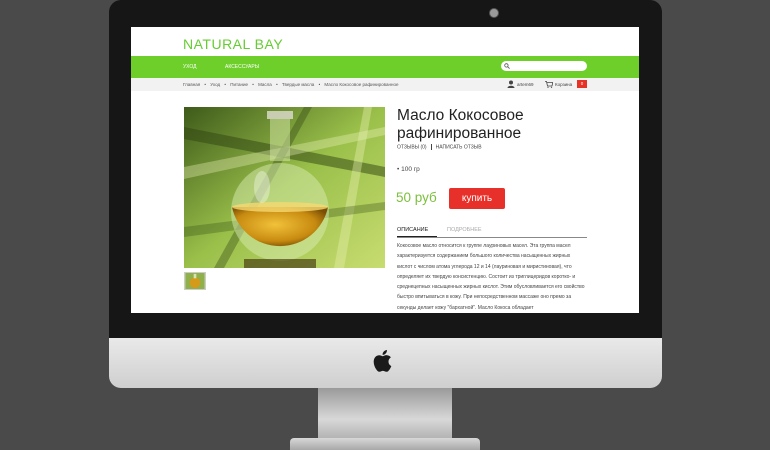 Image resolution: width=770 pixels, height=450 pixels. What do you see at coordinates (298, 84) in the screenshot?
I see `breadcrumb-solid-oils: Твердые масла` at bounding box center [298, 84].